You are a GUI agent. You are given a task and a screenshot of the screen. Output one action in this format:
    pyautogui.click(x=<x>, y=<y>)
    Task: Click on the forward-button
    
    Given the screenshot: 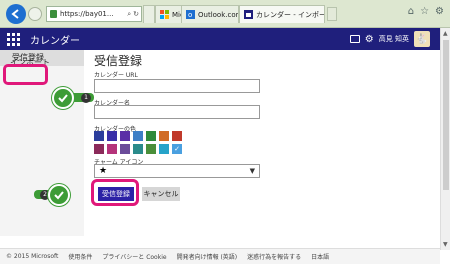 What is the action you would take?
    pyautogui.click(x=35, y=14)
    